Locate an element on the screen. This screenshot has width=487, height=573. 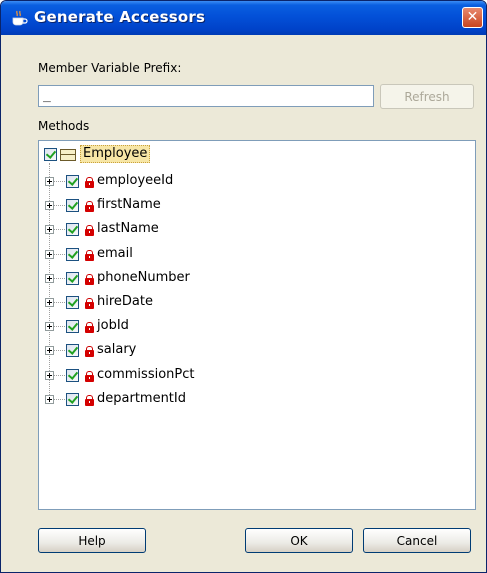
field-row-departmentId: departmentId is located at coordinates (239, 401).